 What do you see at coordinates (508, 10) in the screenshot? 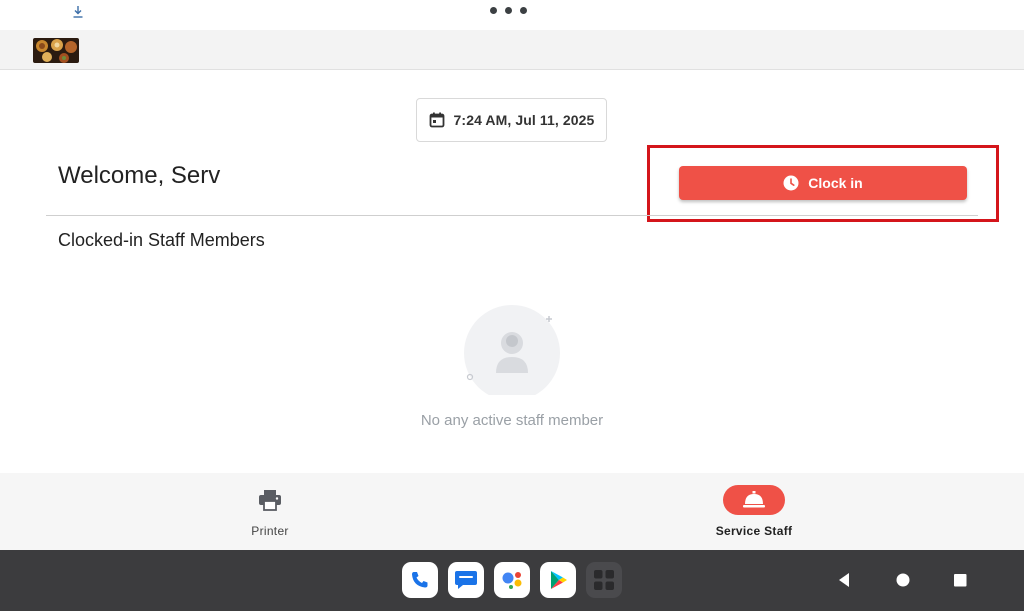
I see `three-dots-icon` at bounding box center [508, 10].